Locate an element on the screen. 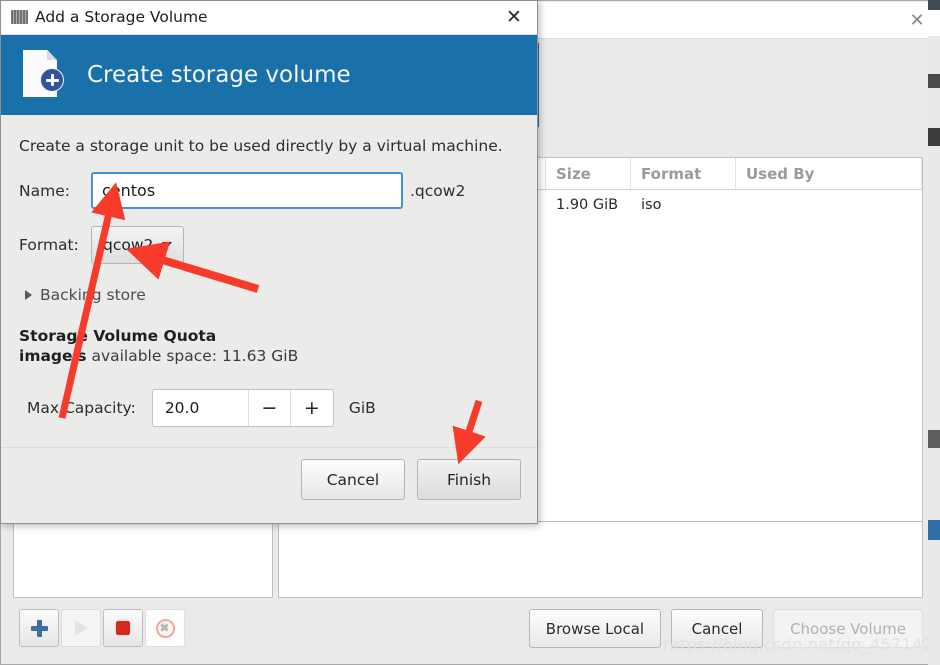 The width and height of the screenshot is (940, 665). start-pool-button is located at coordinates (81, 628).